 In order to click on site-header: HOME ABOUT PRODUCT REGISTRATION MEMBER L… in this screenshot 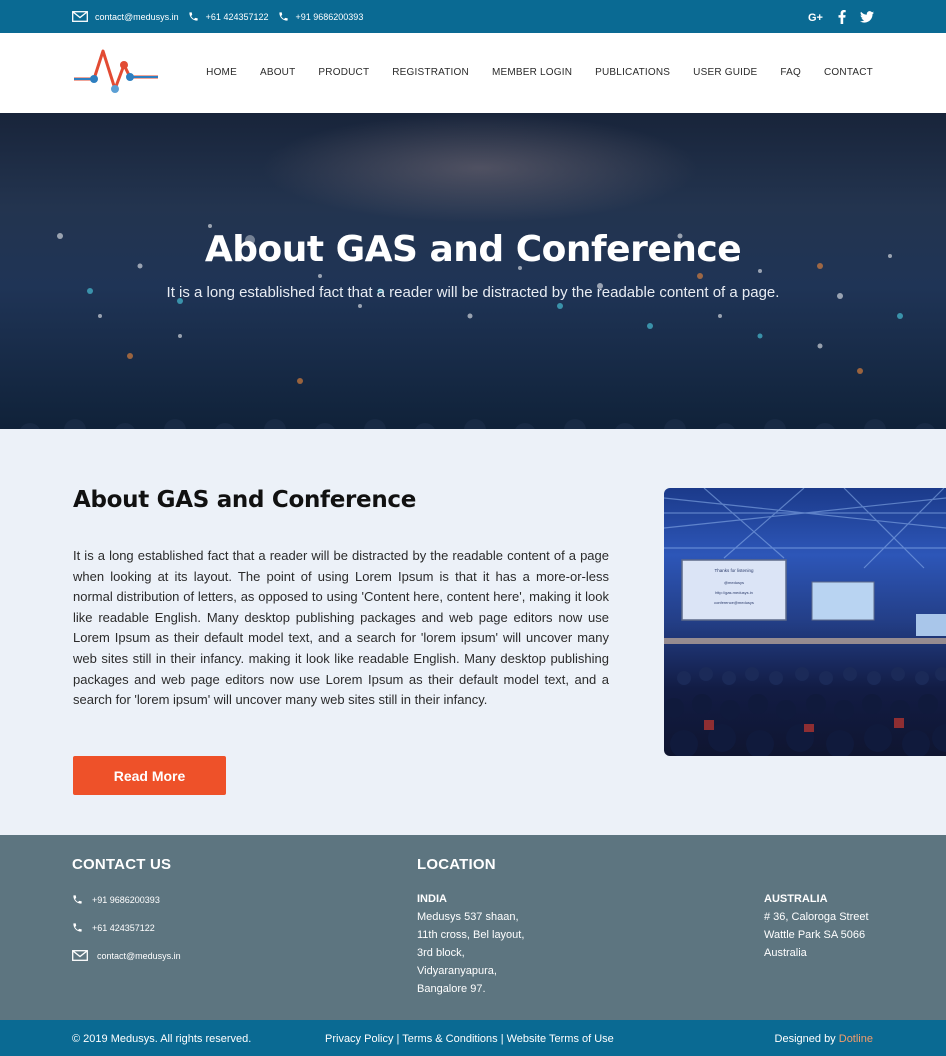, I will do `click(473, 73)`.